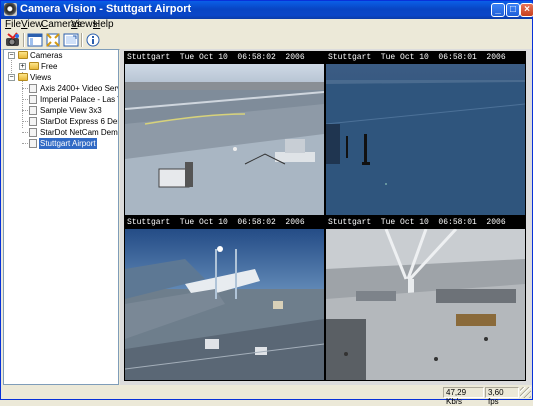  I want to click on camera-feed-2: Stuttgart Tue Oct 10 06:58:01 2006, so click(425, 133).